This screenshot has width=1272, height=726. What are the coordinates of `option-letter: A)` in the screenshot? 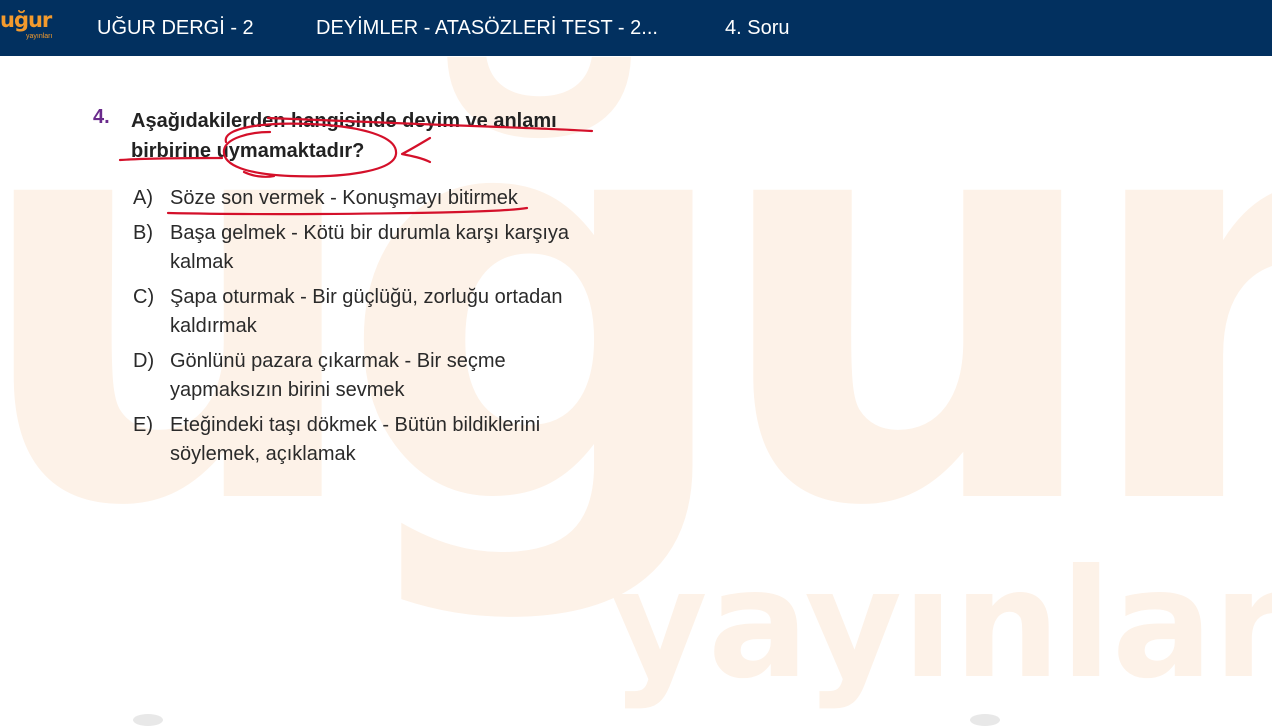 It's located at (143, 198).